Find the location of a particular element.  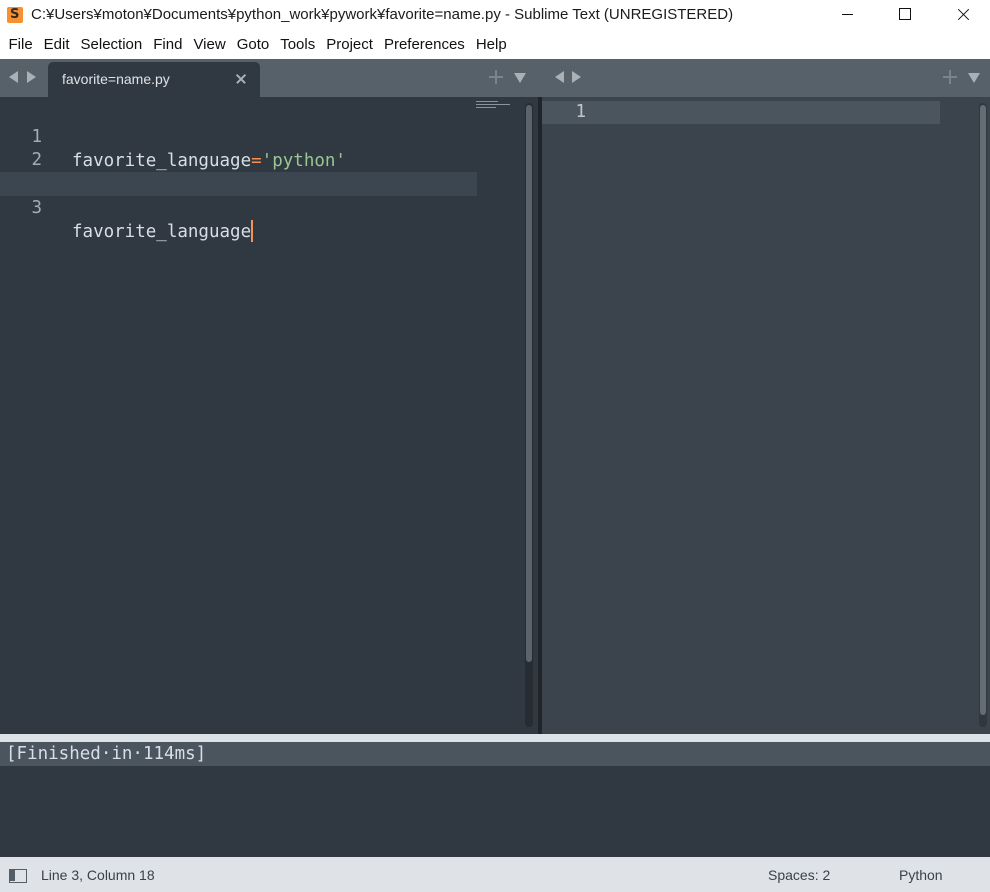

tab-close-icon is located at coordinates (241, 78).